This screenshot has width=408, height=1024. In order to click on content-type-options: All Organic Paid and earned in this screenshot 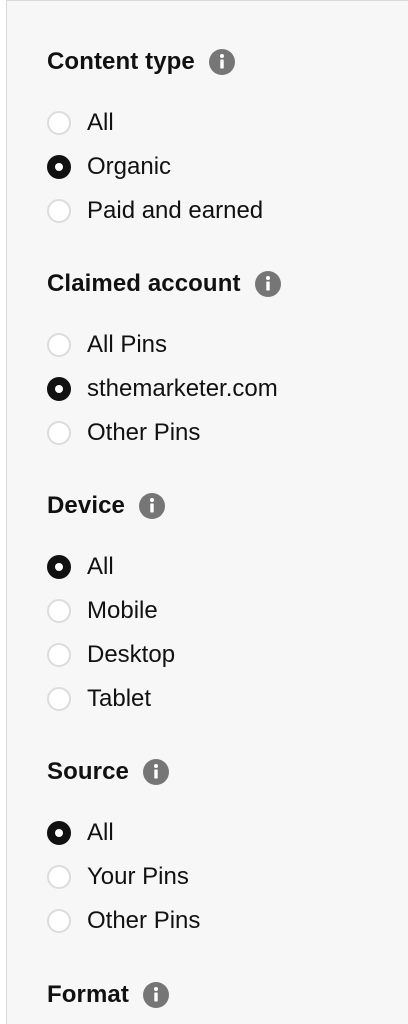, I will do `click(217, 167)`.